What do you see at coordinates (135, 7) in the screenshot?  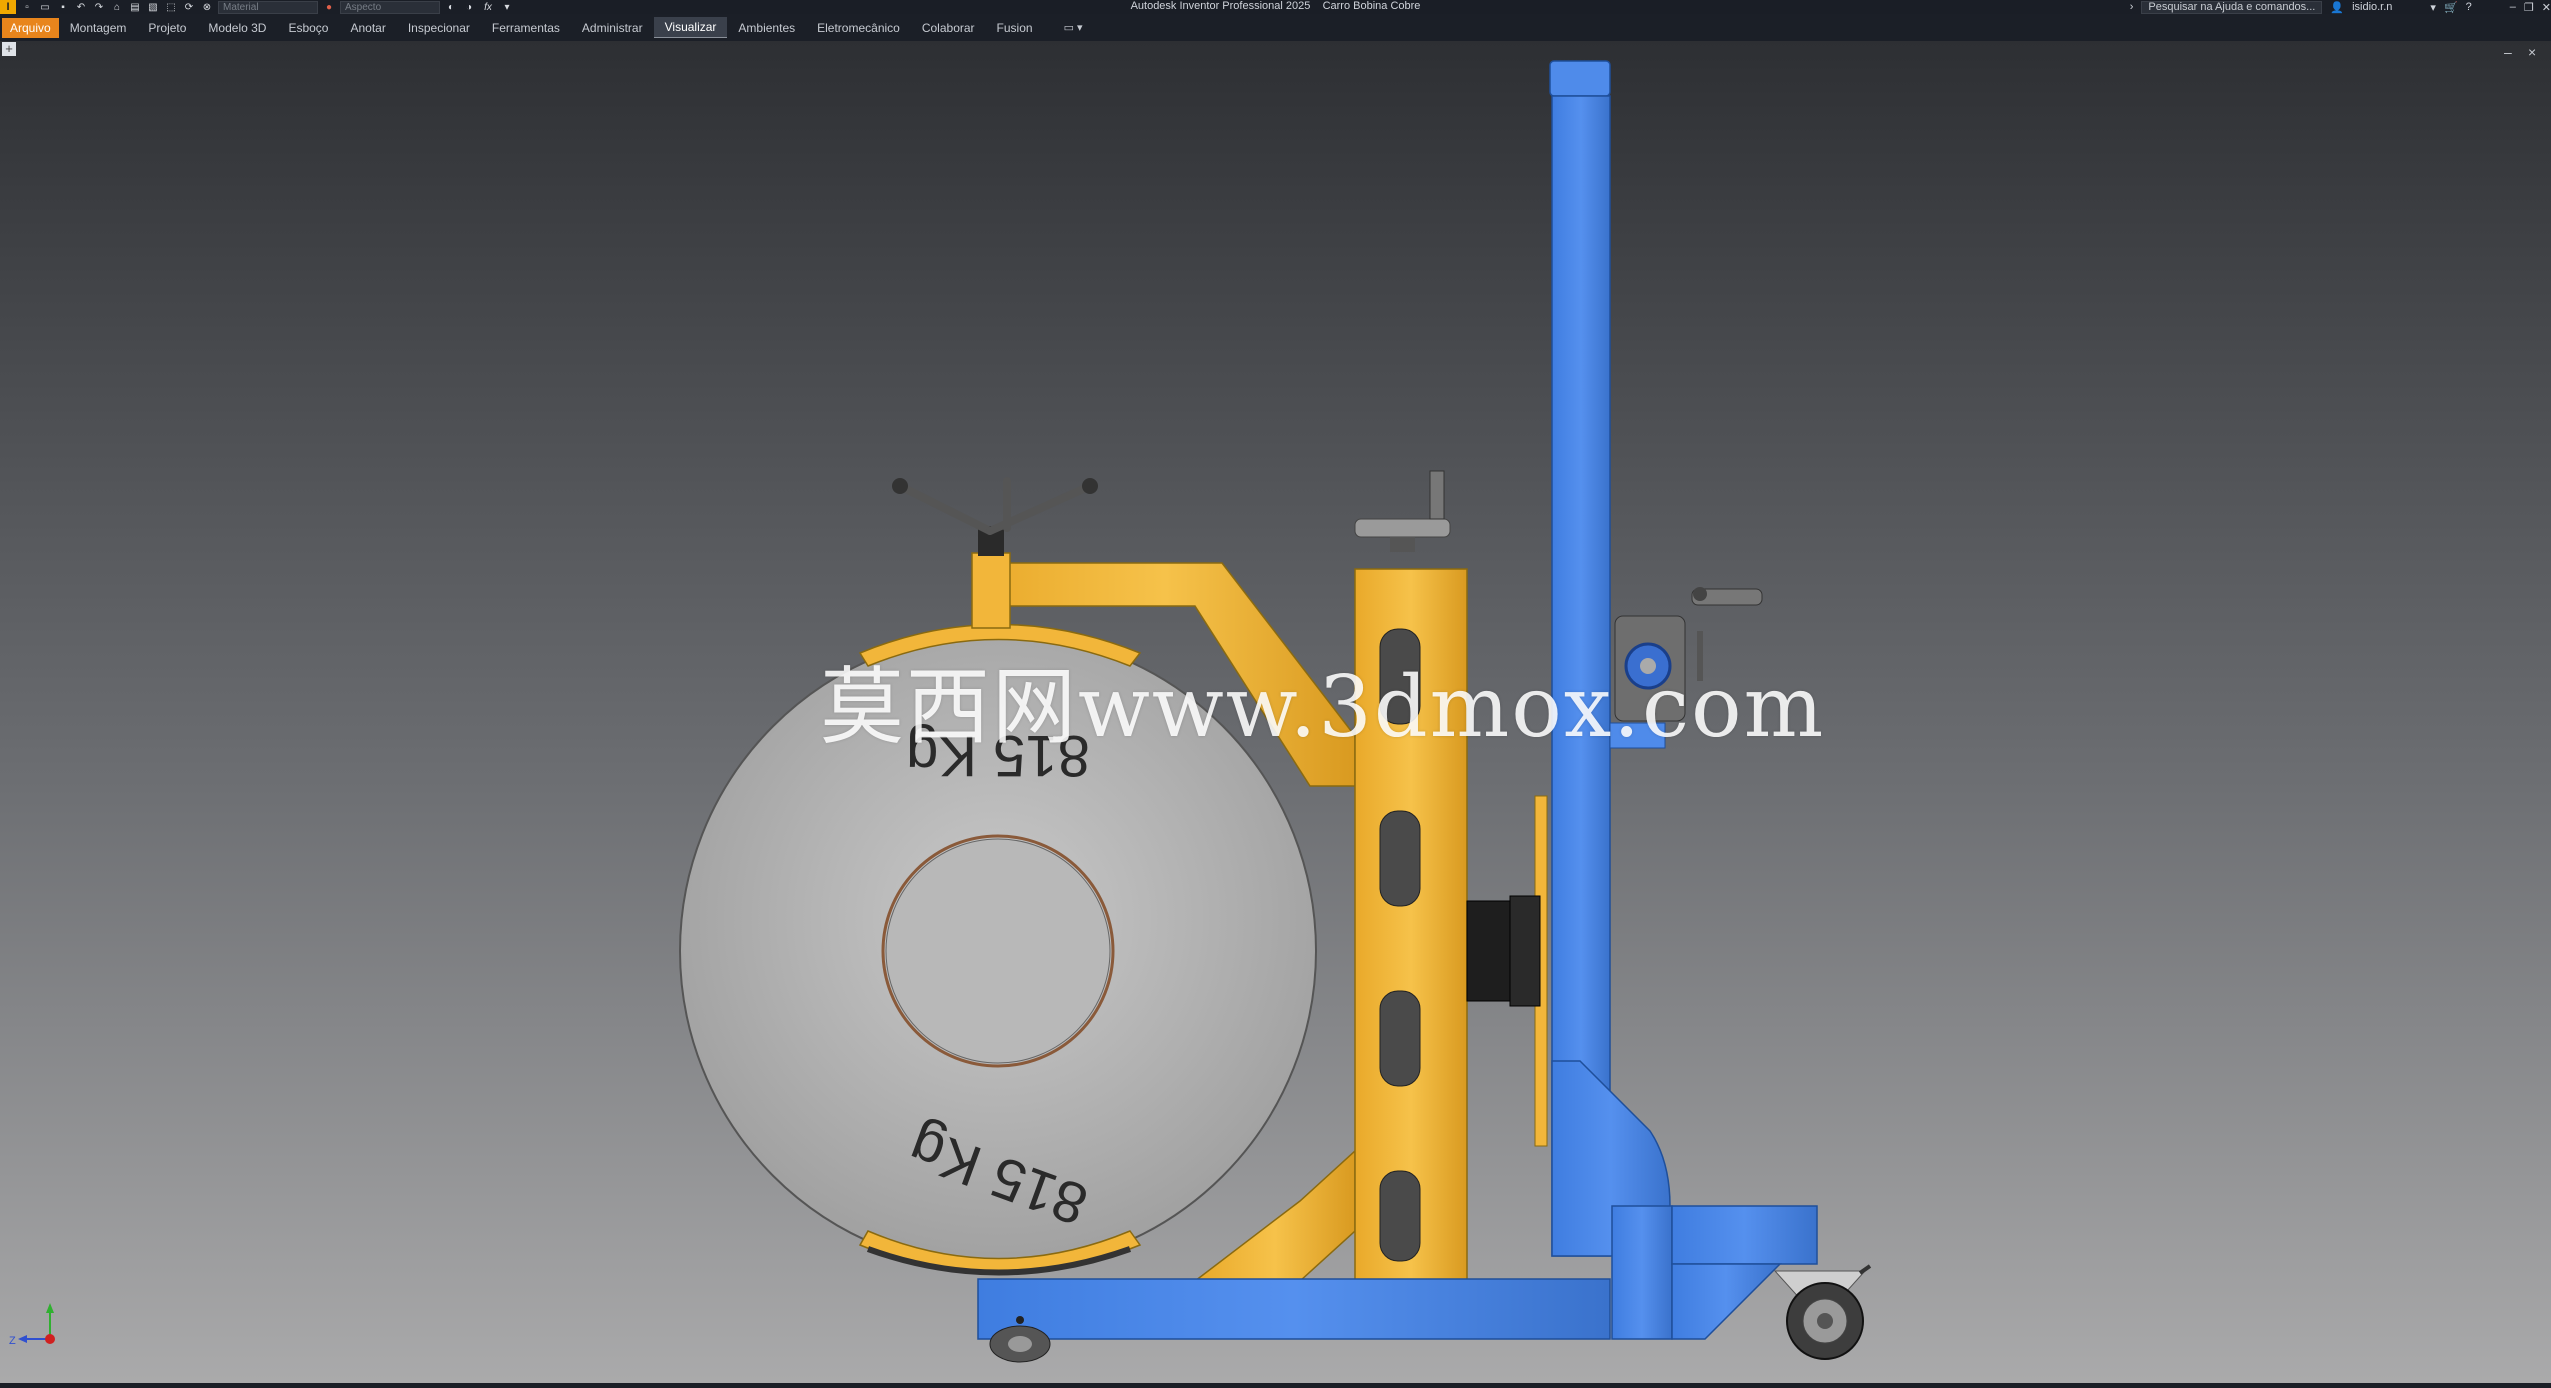 I see `print-icon: ▤` at bounding box center [135, 7].